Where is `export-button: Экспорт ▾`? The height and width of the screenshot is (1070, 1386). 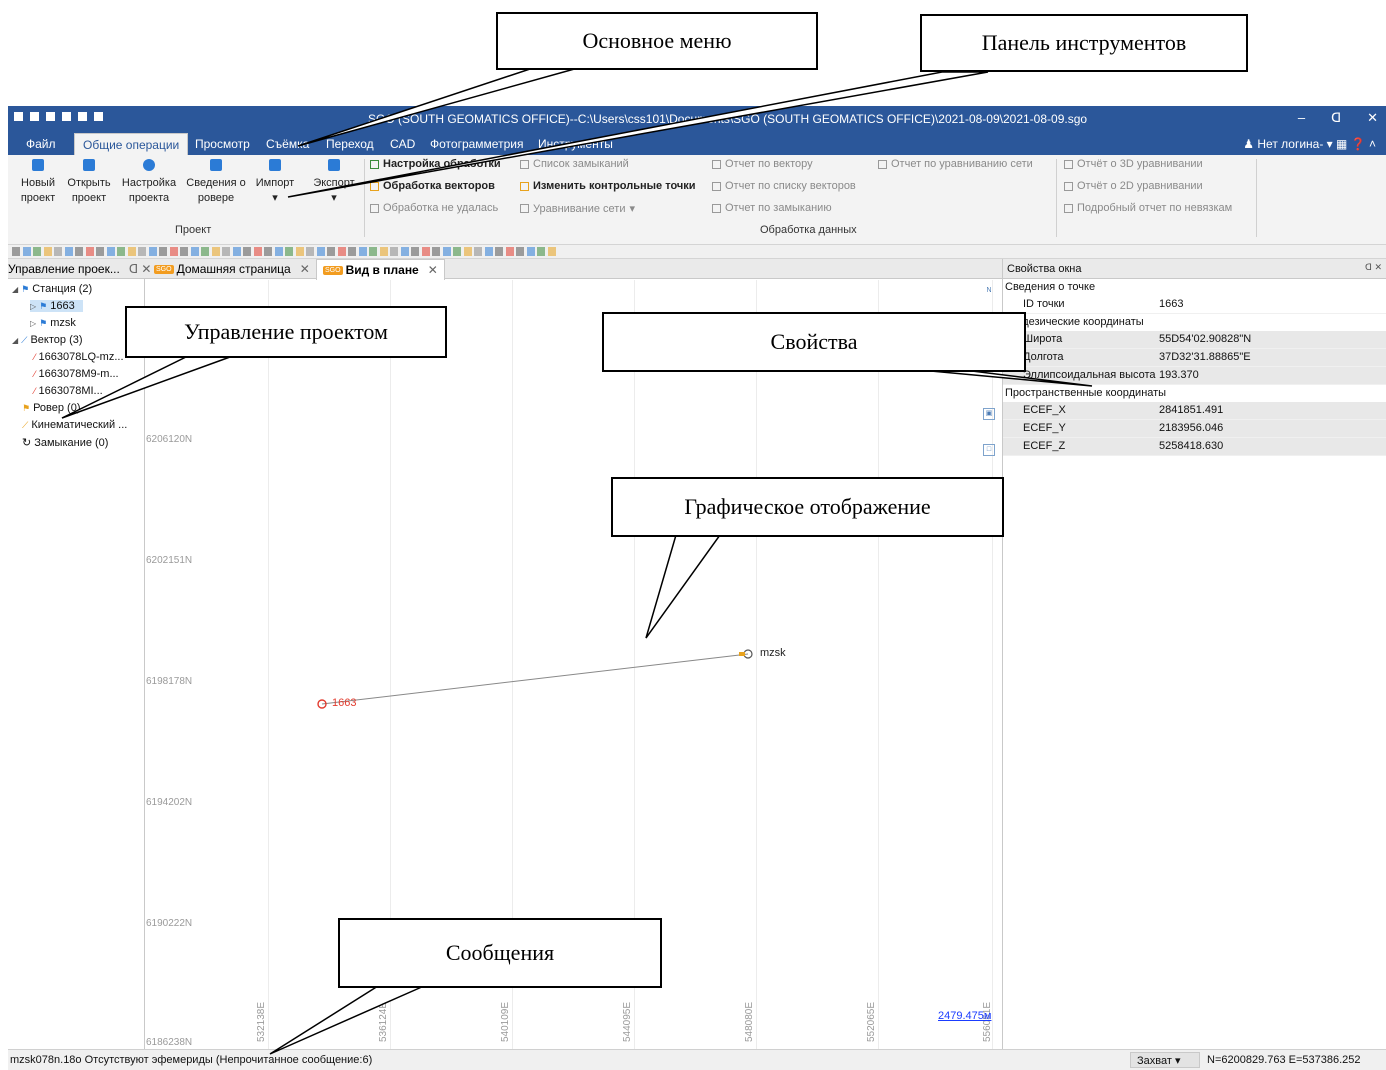
export-button: Экспорт ▾ is located at coordinates (334, 182).